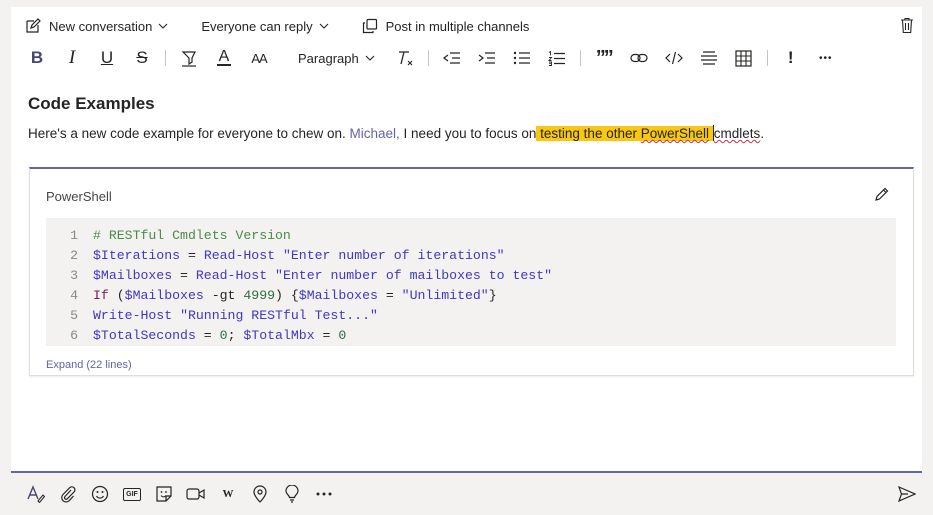 Image resolution: width=933 pixels, height=515 pixels. What do you see at coordinates (445, 26) in the screenshot?
I see `post-multiple-channels-button: Post in multiple channels` at bounding box center [445, 26].